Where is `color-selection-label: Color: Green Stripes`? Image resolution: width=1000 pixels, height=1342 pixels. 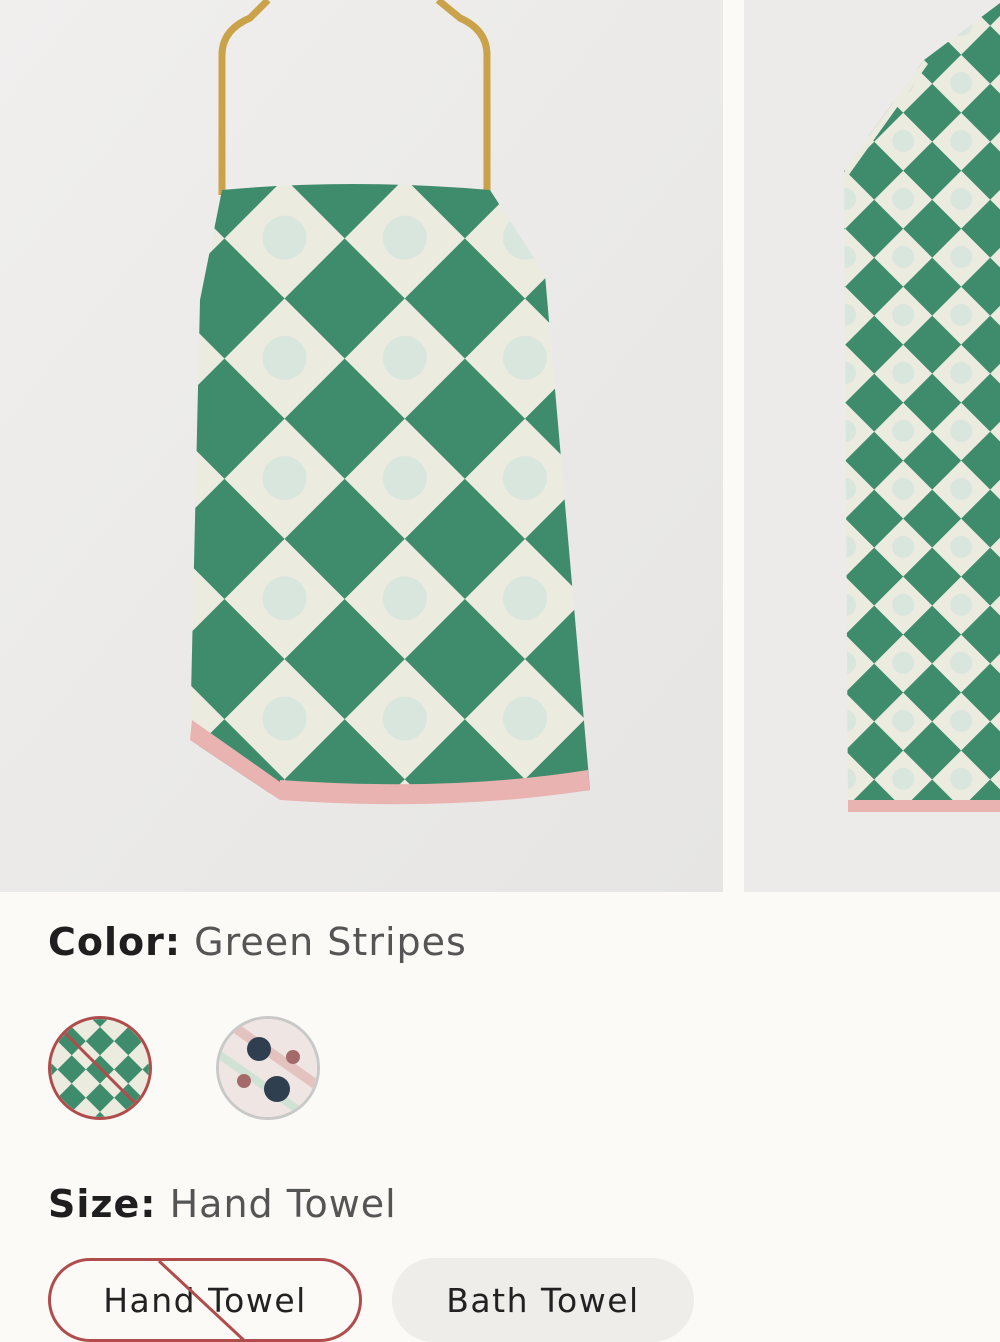 color-selection-label: Color: Green Stripes is located at coordinates (257, 942).